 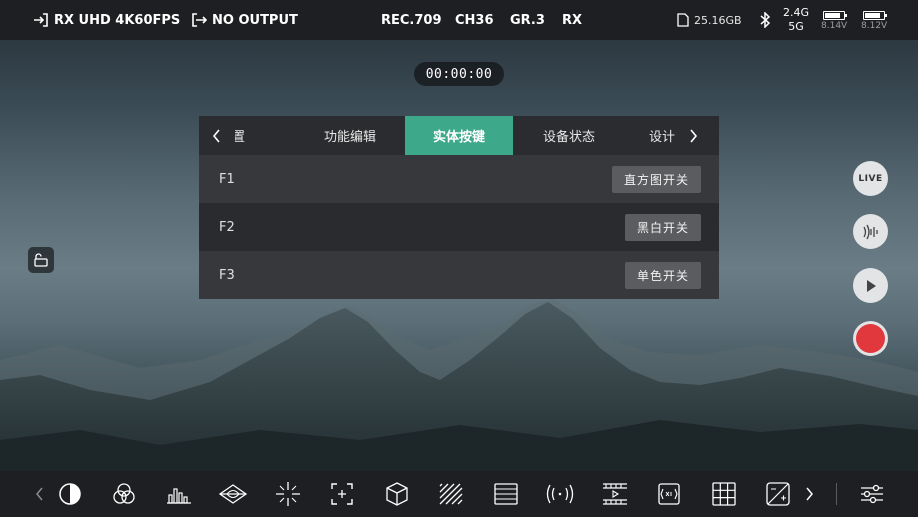 What do you see at coordinates (117, 20) in the screenshot?
I see `rx-resolution-label: RX UHD 4K60FPS` at bounding box center [117, 20].